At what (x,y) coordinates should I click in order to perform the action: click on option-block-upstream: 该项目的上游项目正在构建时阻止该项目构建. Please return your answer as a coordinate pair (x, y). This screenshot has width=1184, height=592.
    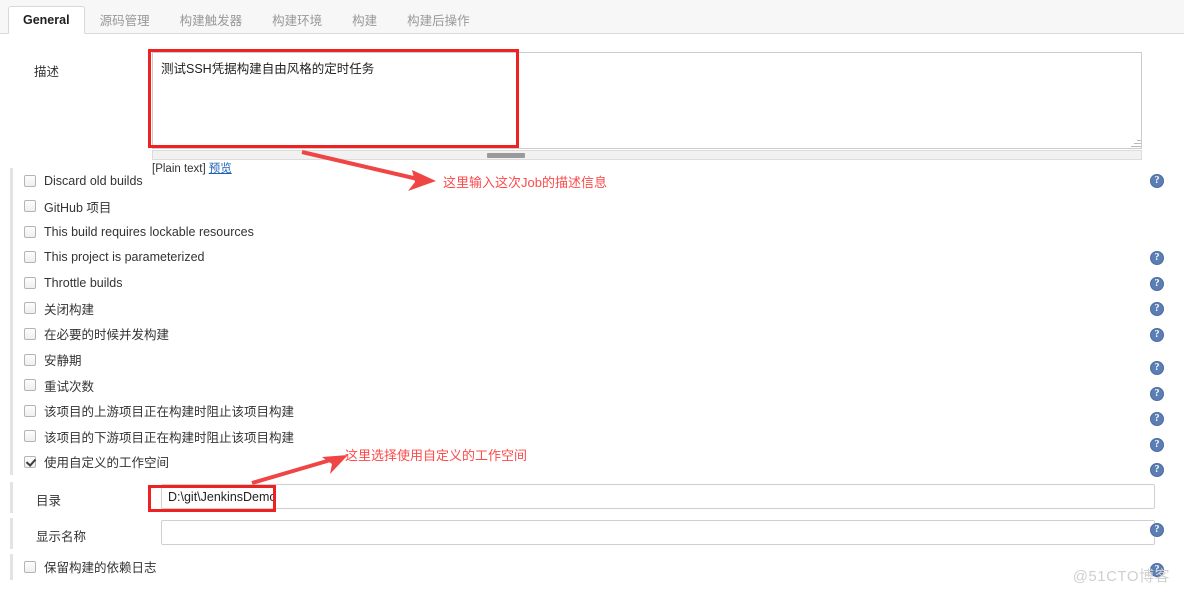
    Looking at the image, I should click on (593, 411).